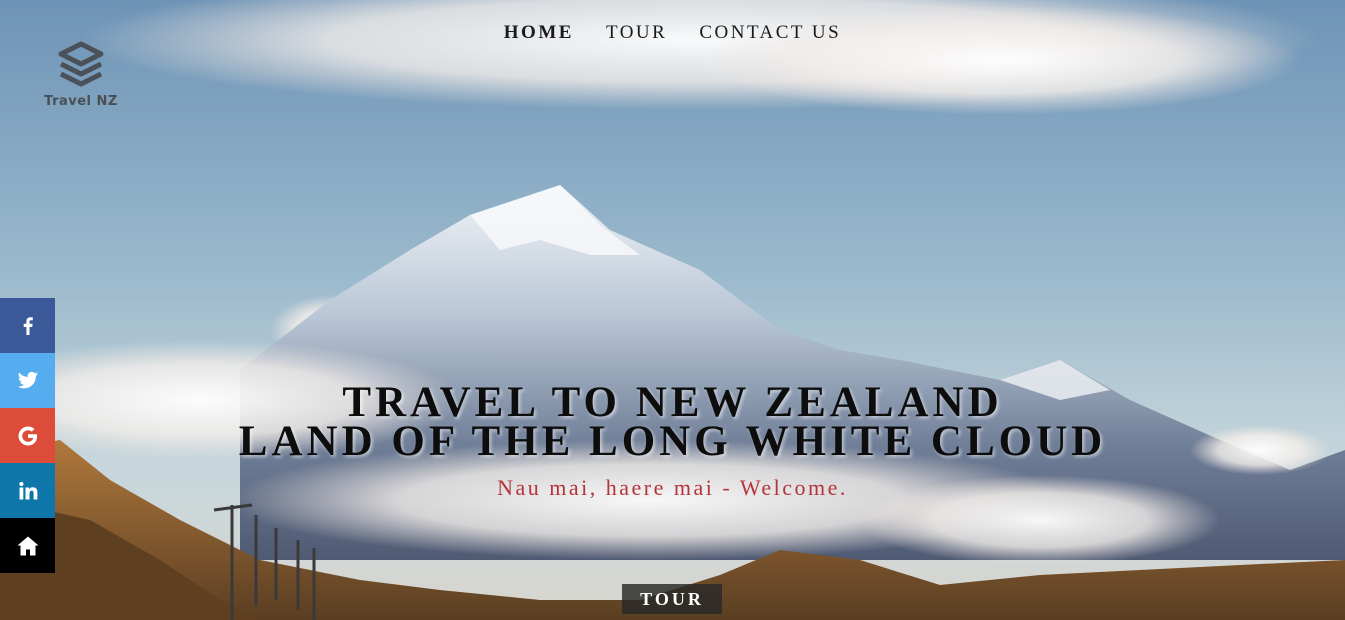 Image resolution: width=1345 pixels, height=620 pixels. I want to click on facebook-icon, so click(28, 325).